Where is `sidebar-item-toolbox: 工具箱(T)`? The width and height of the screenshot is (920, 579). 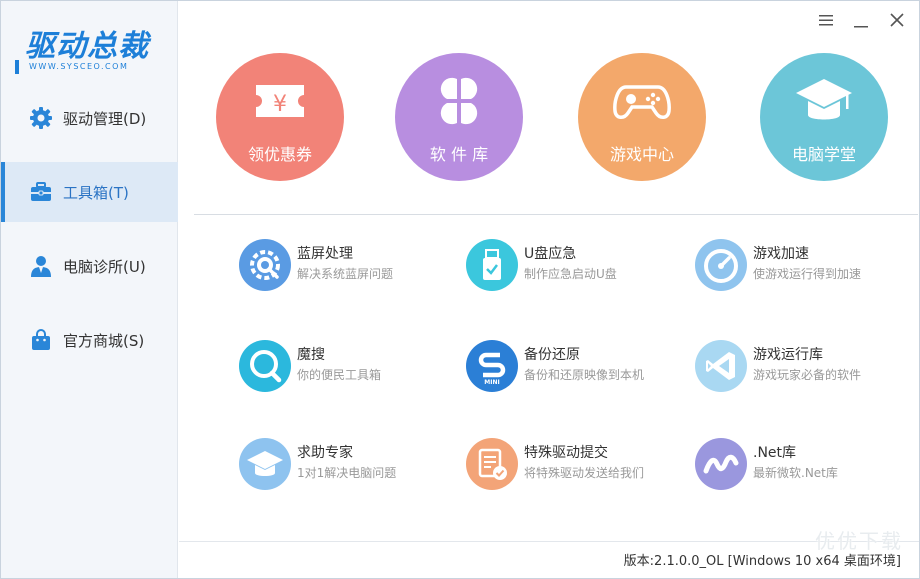 sidebar-item-toolbox: 工具箱(T) is located at coordinates (89, 192).